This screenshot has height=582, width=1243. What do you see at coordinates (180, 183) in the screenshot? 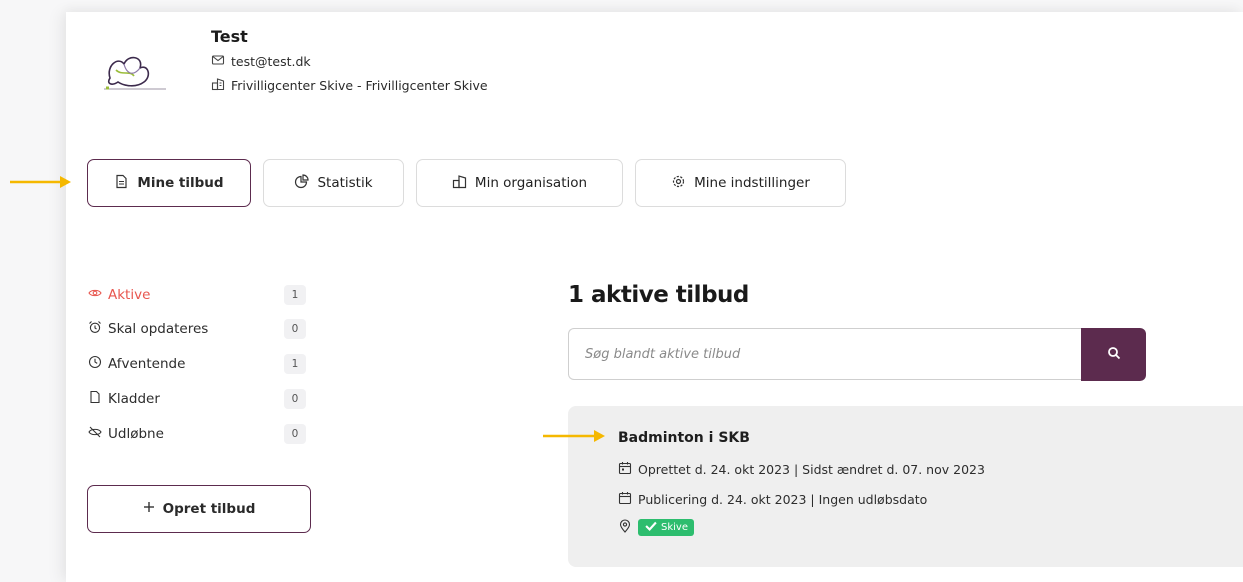
I see `tab-label: Mine tilbud` at bounding box center [180, 183].